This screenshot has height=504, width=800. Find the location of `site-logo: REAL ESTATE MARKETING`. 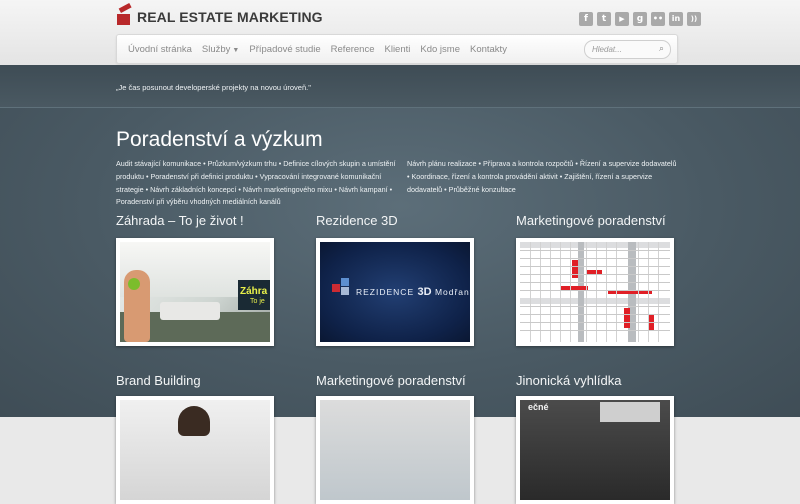

site-logo: REAL ESTATE MARKETING is located at coordinates (219, 15).